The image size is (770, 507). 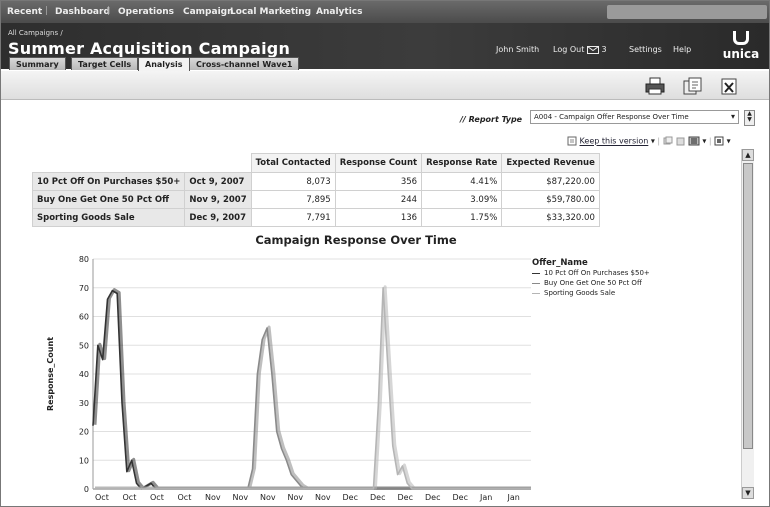 I want to click on brand-logo: unica, so click(x=741, y=46).